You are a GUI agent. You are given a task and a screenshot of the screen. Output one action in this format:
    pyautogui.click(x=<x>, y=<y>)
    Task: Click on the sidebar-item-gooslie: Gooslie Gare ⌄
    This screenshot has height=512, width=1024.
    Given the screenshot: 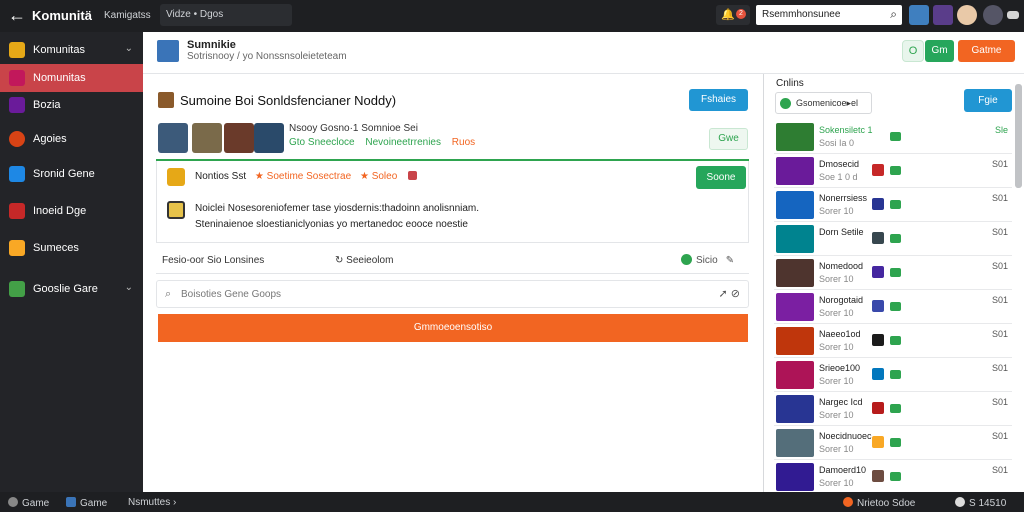 What is the action you would take?
    pyautogui.click(x=71, y=289)
    